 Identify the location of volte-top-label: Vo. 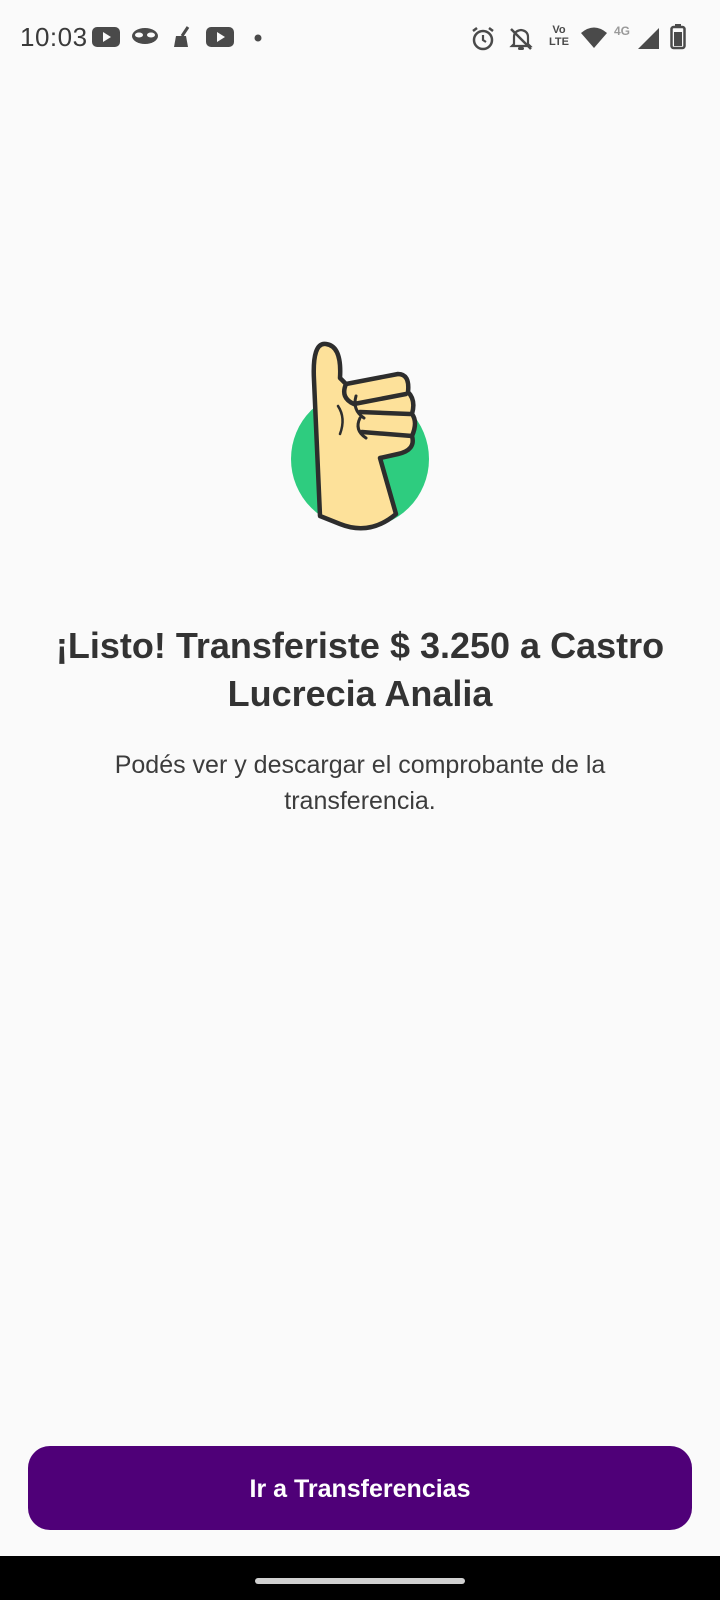
(559, 30).